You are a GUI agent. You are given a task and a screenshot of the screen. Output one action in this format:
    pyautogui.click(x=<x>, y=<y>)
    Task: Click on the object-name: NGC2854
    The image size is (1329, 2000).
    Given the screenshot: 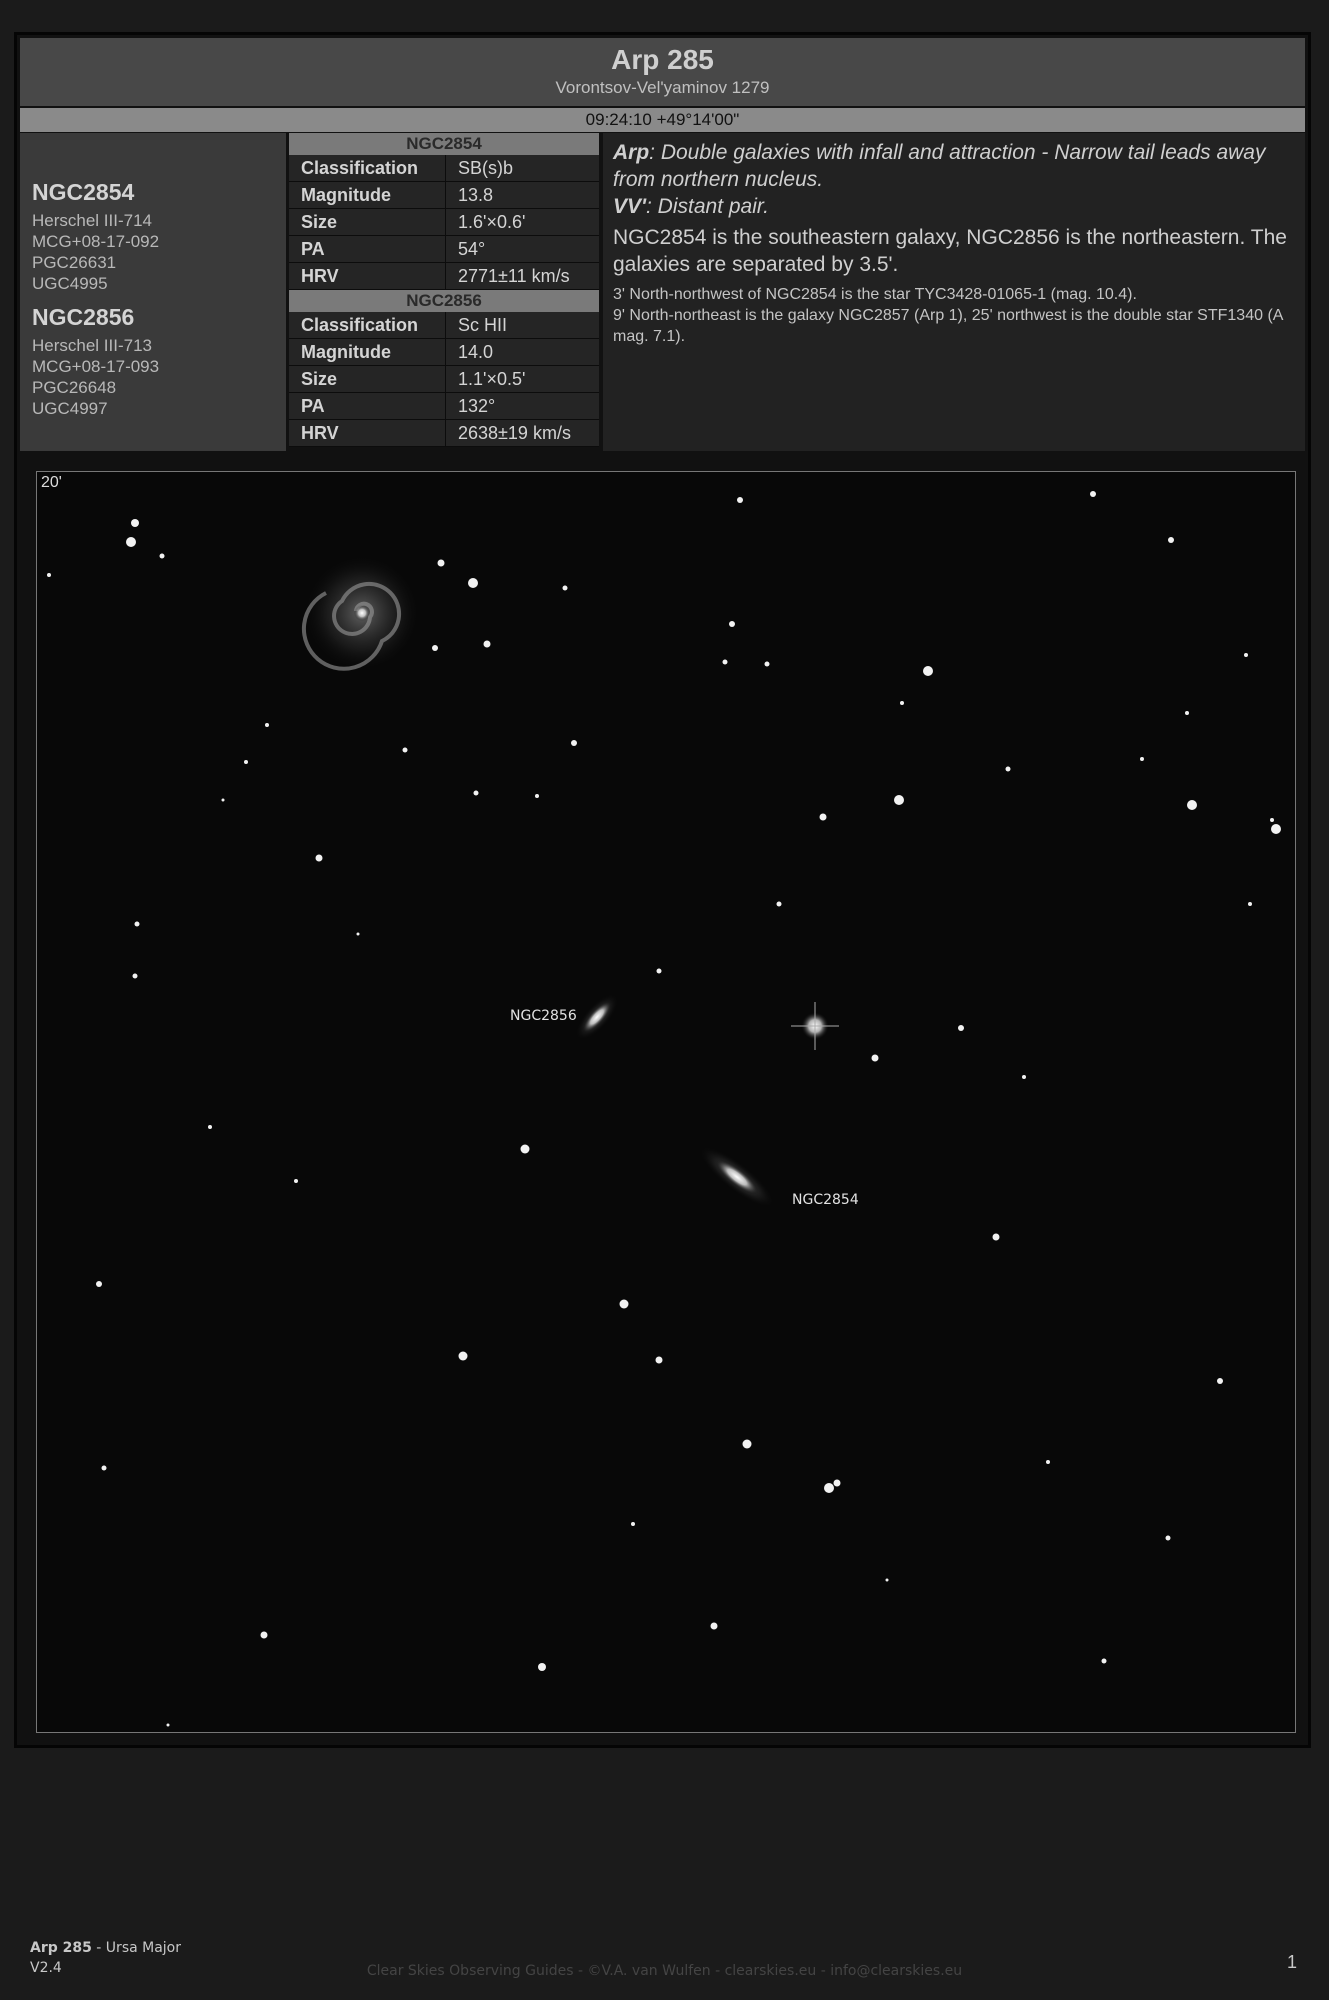 What is the action you would take?
    pyautogui.click(x=83, y=192)
    